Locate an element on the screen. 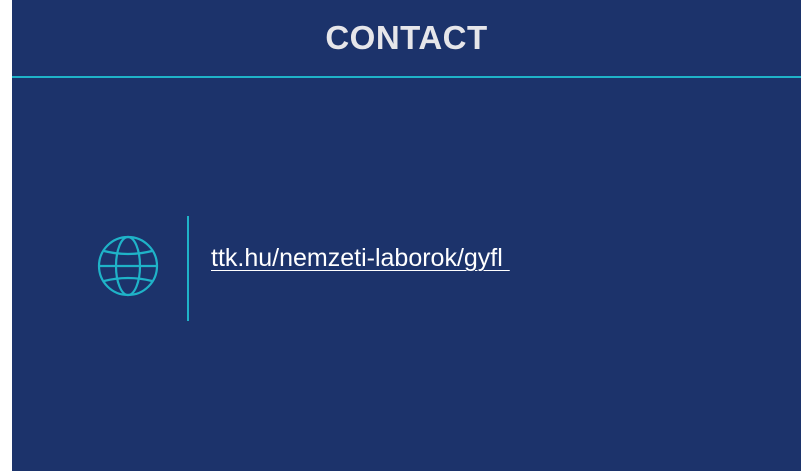  globe-icon is located at coordinates (128, 266).